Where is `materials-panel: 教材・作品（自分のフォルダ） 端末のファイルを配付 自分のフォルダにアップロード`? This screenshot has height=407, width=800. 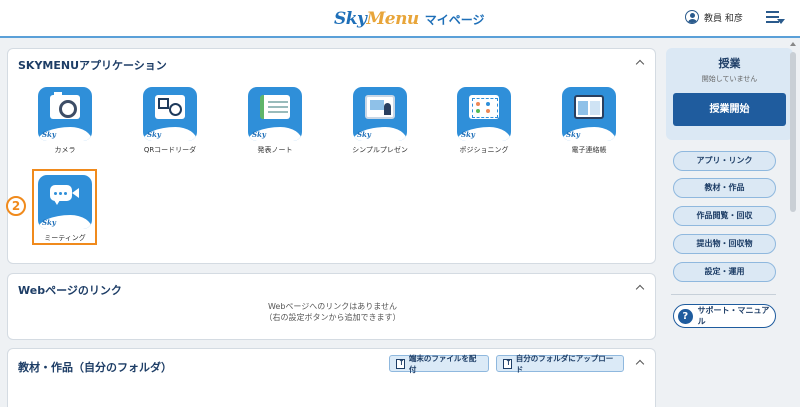 materials-panel: 教材・作品（自分のフォルダ） 端末のファイルを配付 自分のフォルダにアップロード is located at coordinates (331, 377).